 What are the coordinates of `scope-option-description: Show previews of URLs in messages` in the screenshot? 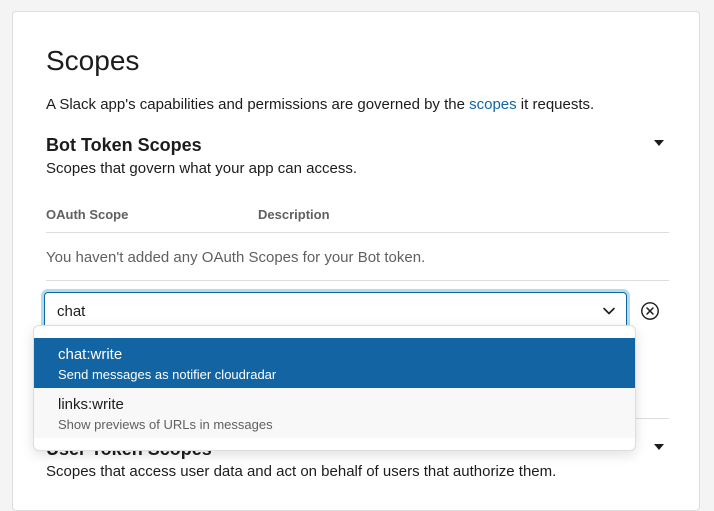 It's located at (165, 424).